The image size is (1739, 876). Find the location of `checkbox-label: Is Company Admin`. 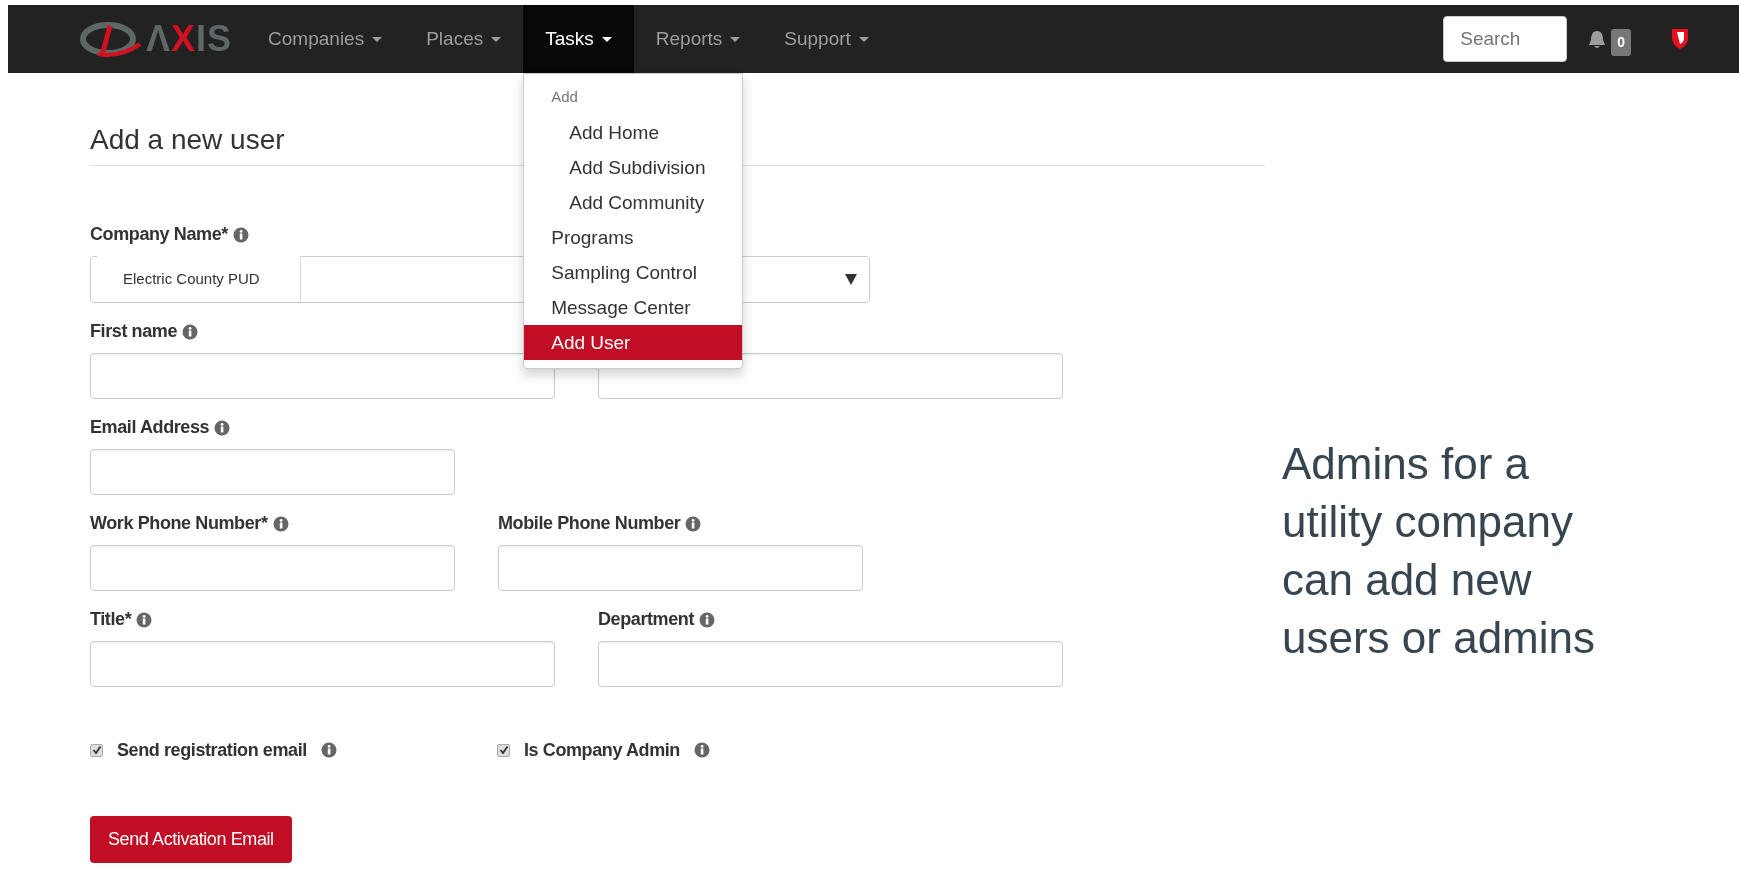

checkbox-label: Is Company Admin is located at coordinates (602, 750).